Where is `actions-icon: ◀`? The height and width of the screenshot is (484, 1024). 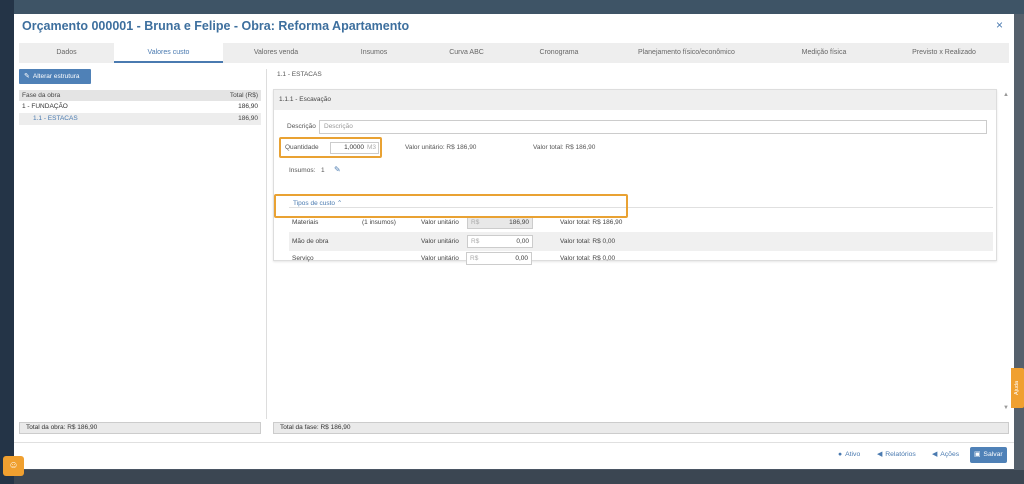
actions-icon: ◀ is located at coordinates (935, 454).